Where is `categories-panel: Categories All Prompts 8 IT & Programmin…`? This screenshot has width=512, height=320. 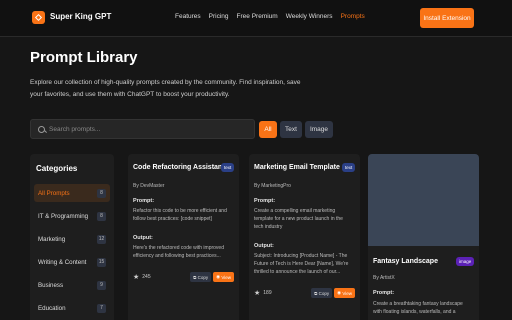 categories-panel: Categories All Prompts 8 IT & Programmin… is located at coordinates (72, 237).